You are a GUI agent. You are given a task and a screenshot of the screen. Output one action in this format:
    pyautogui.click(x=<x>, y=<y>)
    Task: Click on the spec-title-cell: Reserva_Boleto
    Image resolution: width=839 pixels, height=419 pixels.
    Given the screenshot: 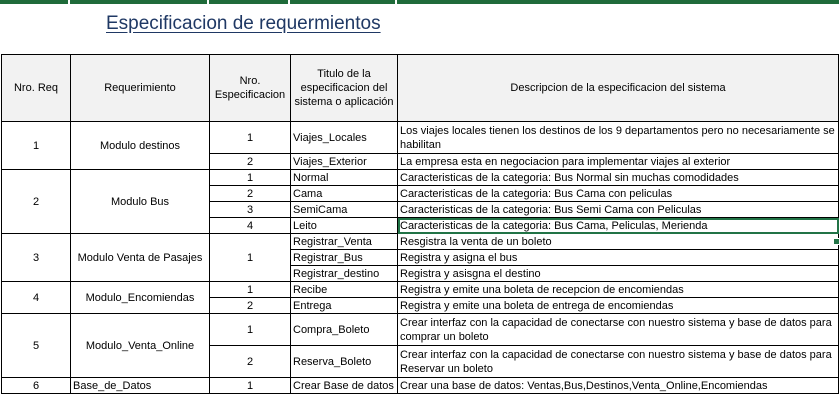 What is the action you would take?
    pyautogui.click(x=344, y=361)
    